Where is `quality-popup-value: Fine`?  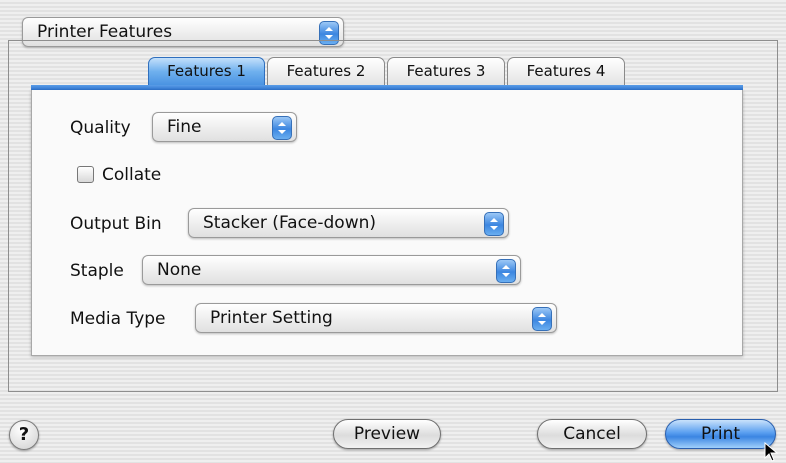
quality-popup-value: Fine is located at coordinates (184, 127).